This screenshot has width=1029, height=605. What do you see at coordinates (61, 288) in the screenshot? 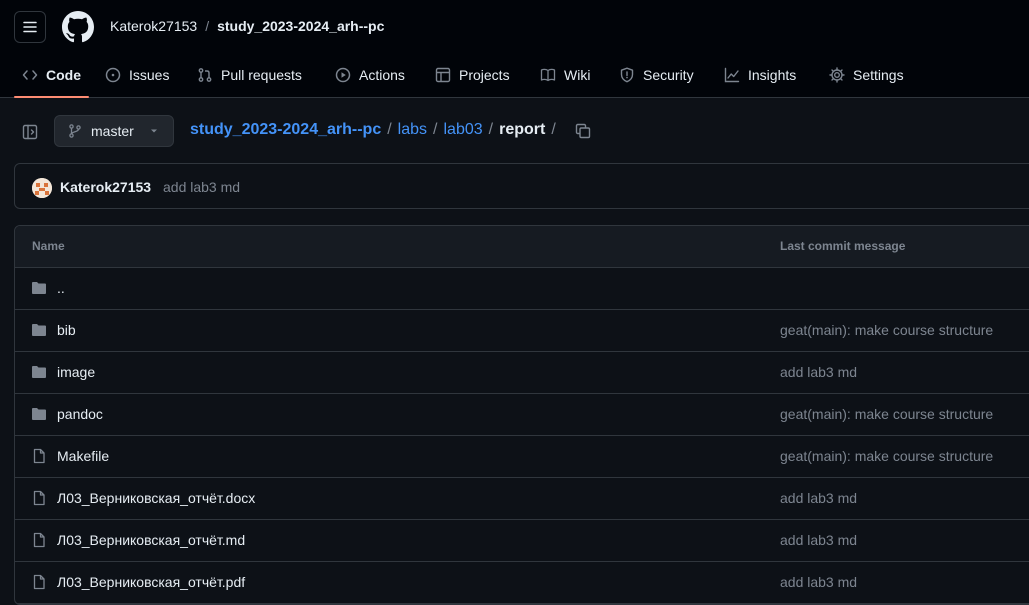
I see `file-name: ..` at bounding box center [61, 288].